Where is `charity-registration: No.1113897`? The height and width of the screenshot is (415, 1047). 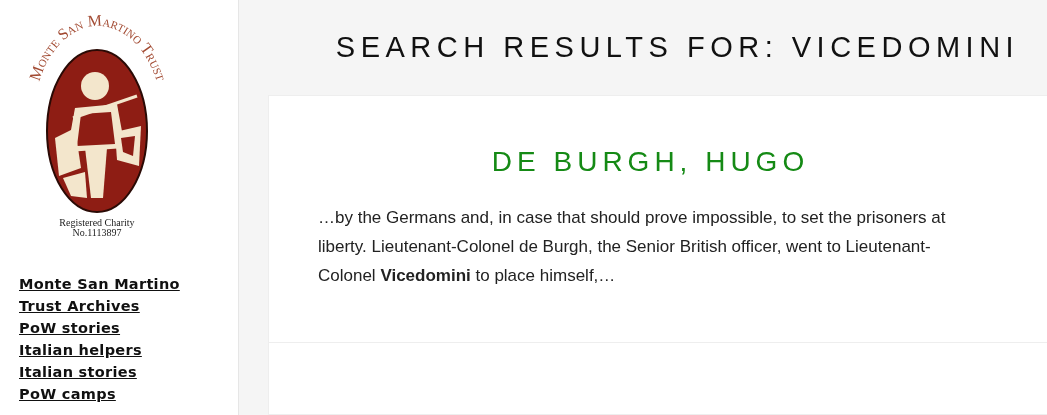 charity-registration: No.1113897 is located at coordinates (97, 233).